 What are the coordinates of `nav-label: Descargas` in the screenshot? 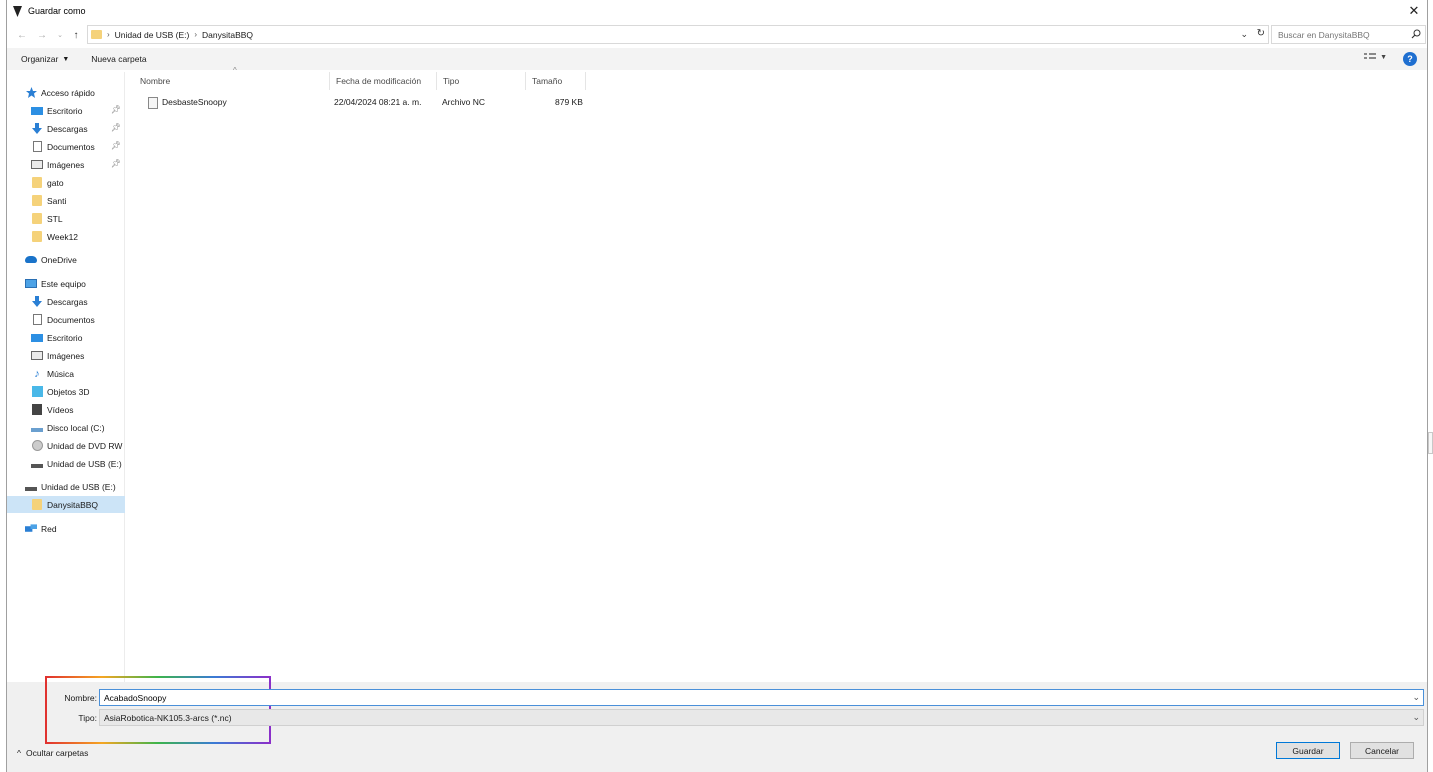 It's located at (67, 301).